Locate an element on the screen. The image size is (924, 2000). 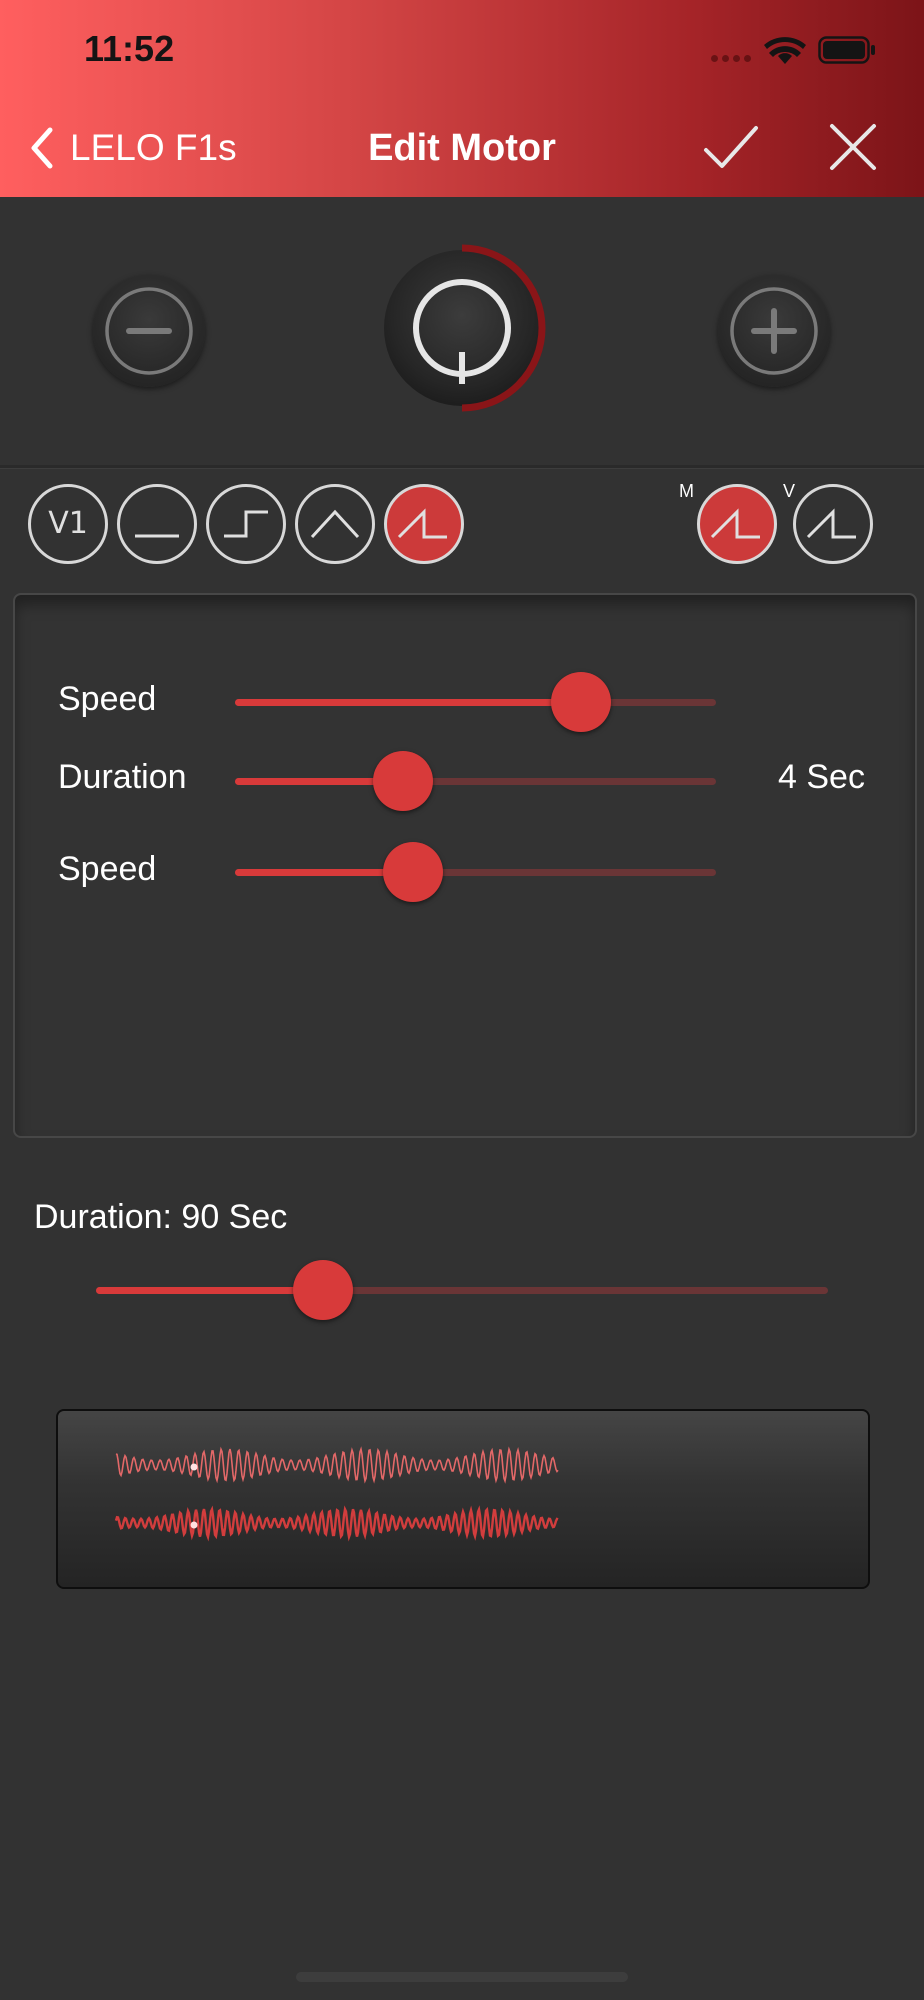
motor-v-button is located at coordinates (833, 524).